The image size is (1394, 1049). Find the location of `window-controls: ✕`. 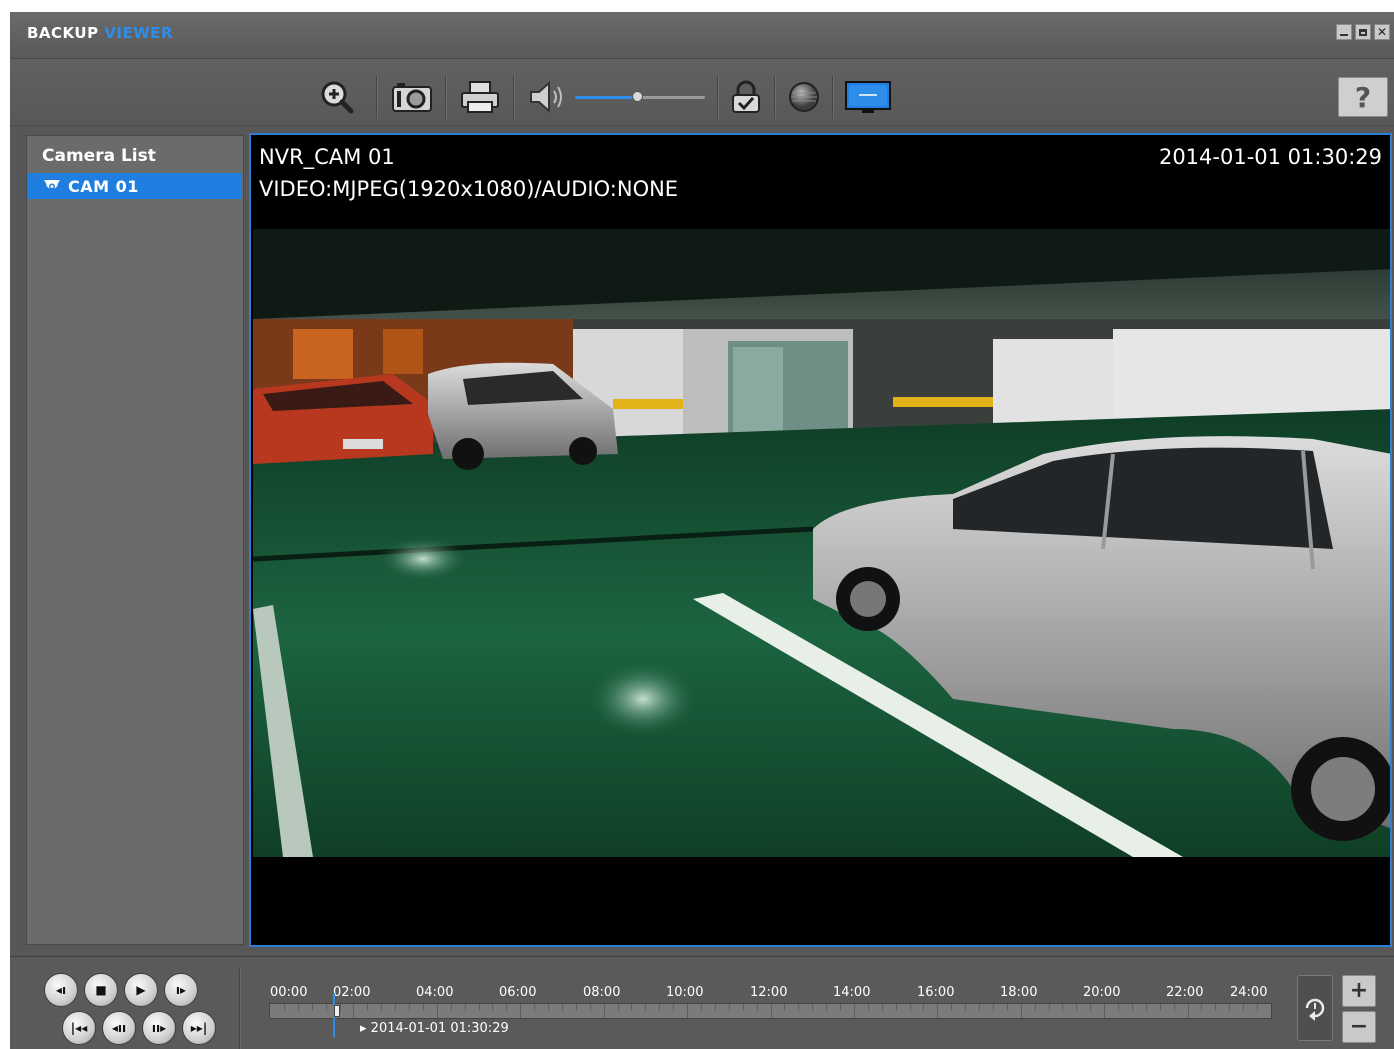

window-controls: ✕ is located at coordinates (1363, 32).